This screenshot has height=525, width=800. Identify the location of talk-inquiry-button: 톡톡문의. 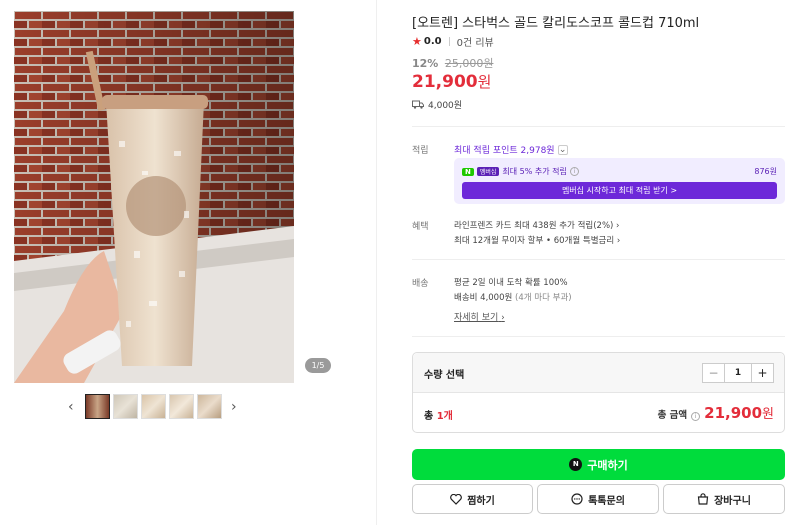
(598, 499).